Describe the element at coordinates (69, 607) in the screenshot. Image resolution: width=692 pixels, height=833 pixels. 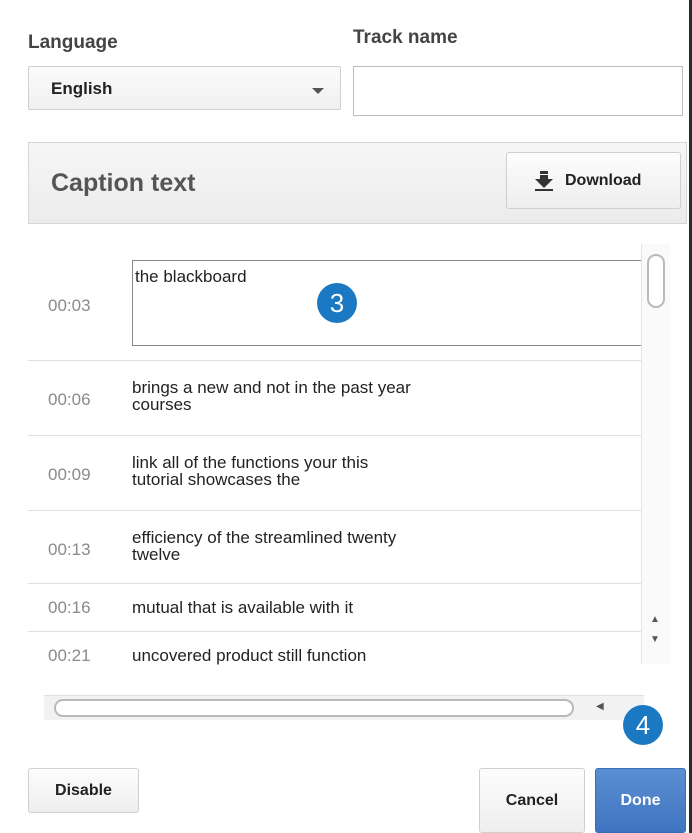
I see `caption-time: 00:16` at that location.